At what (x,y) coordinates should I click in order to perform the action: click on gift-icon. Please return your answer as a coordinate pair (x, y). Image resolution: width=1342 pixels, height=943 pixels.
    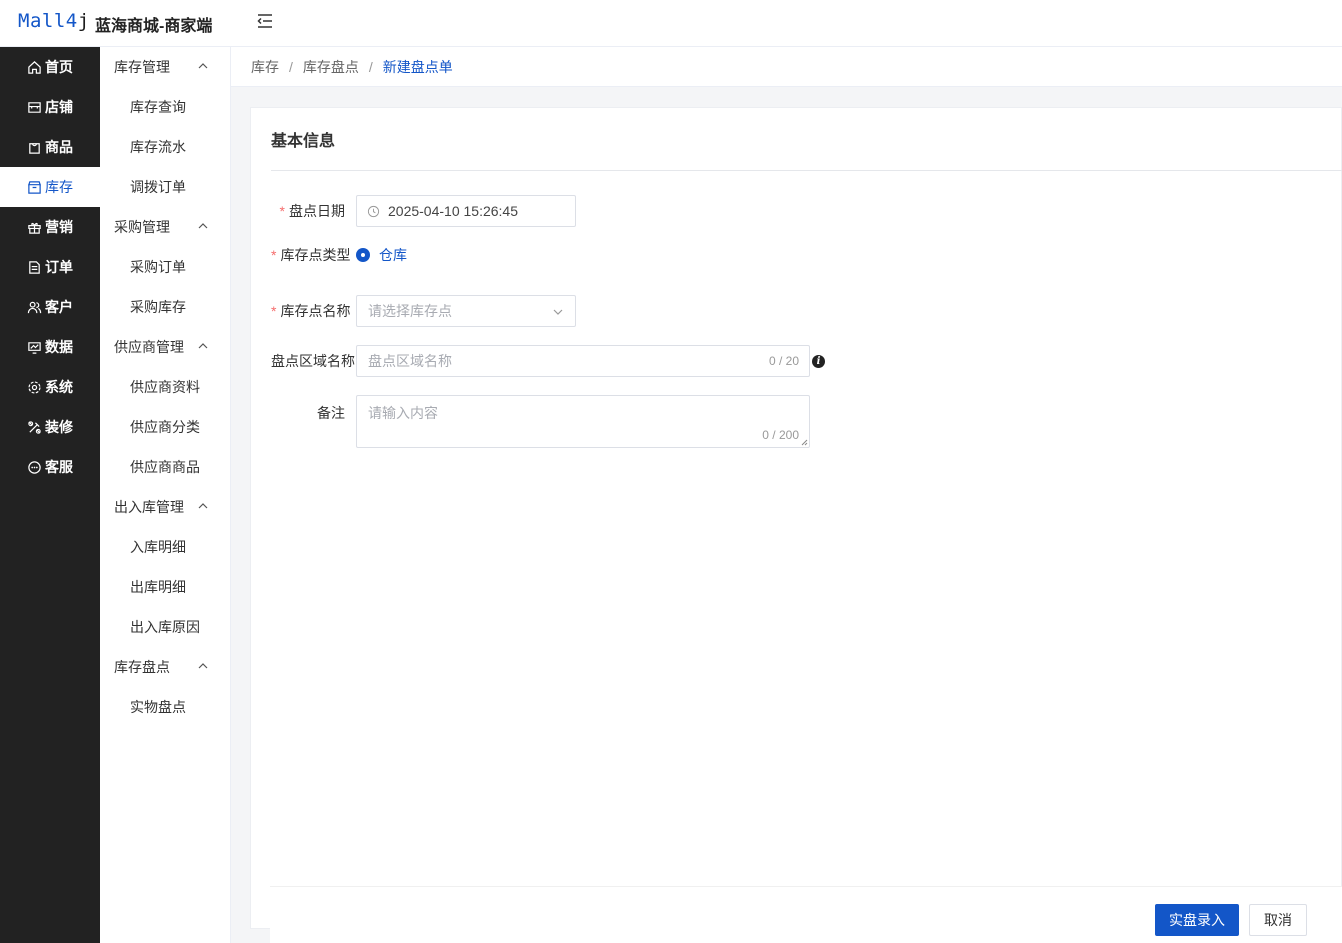
    Looking at the image, I should click on (34, 227).